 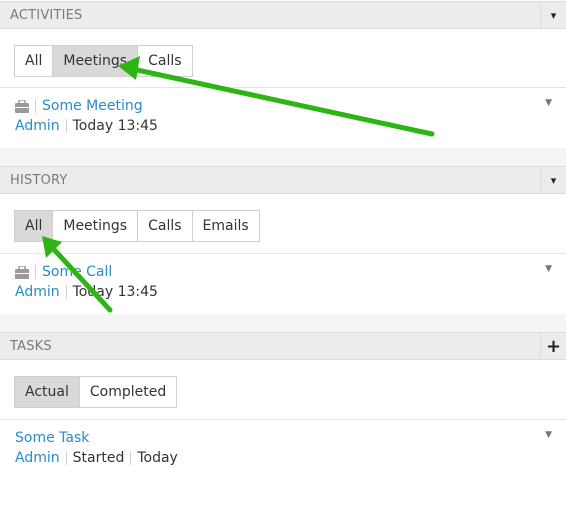 I want to click on history-list: Some Call Admin Today 13:45 ▼, so click(x=283, y=282).